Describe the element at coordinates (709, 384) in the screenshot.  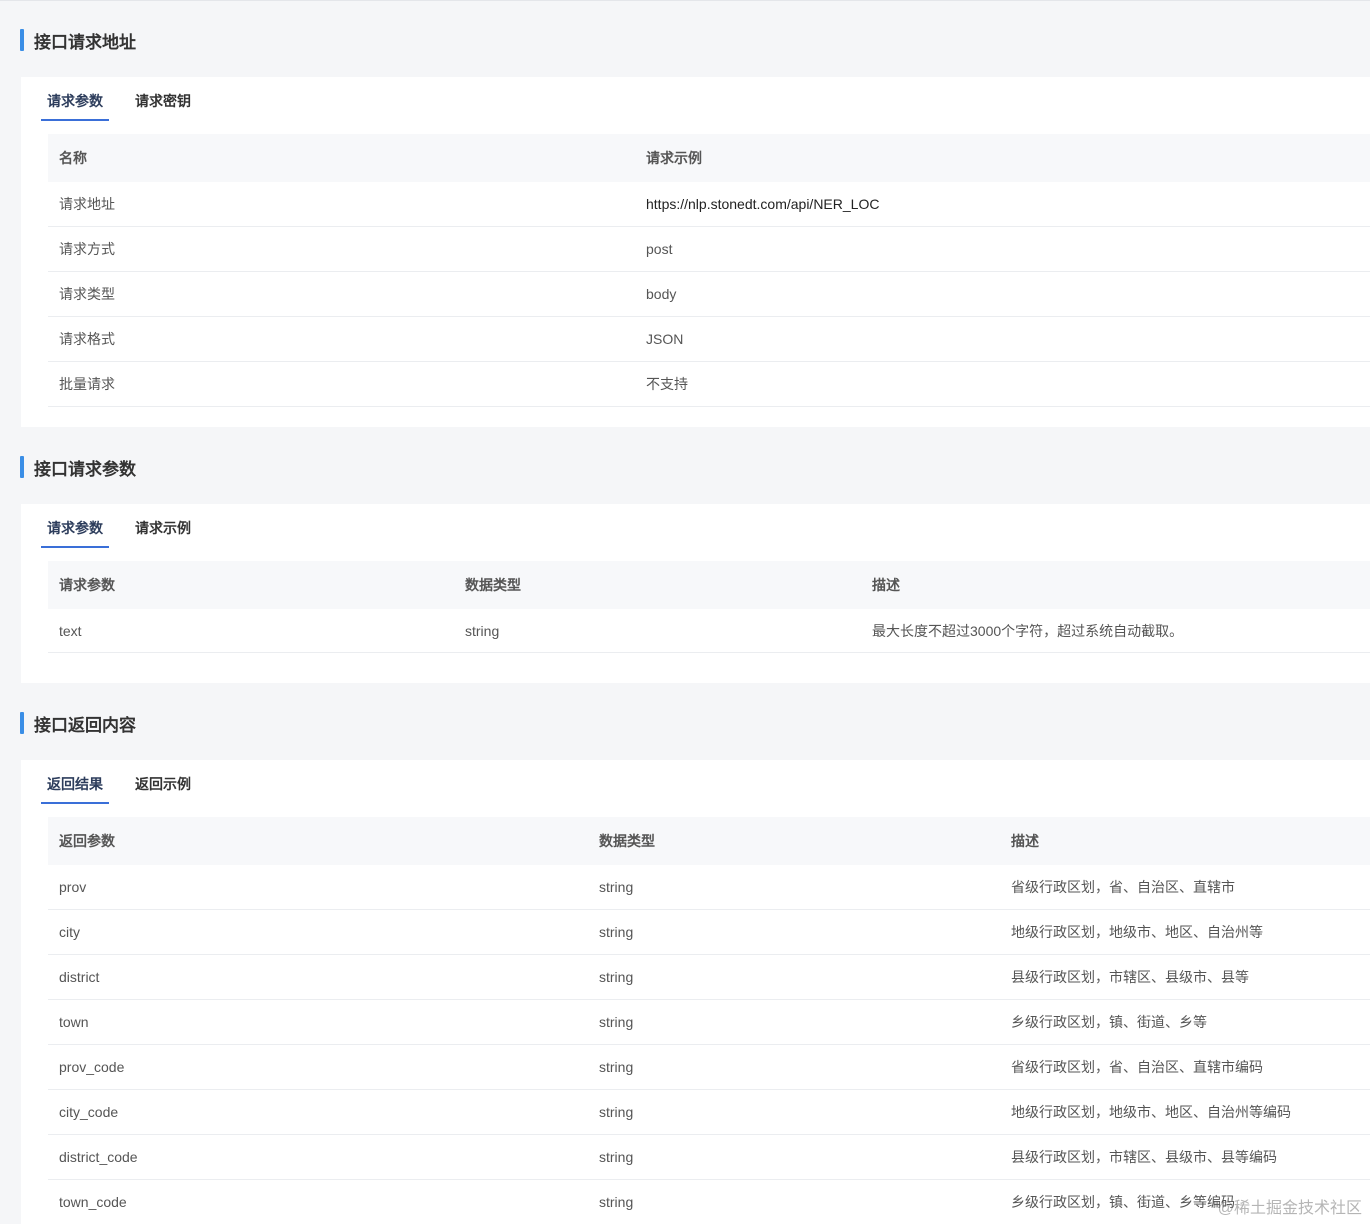
I see `table-row: 批量请求 不支持` at that location.